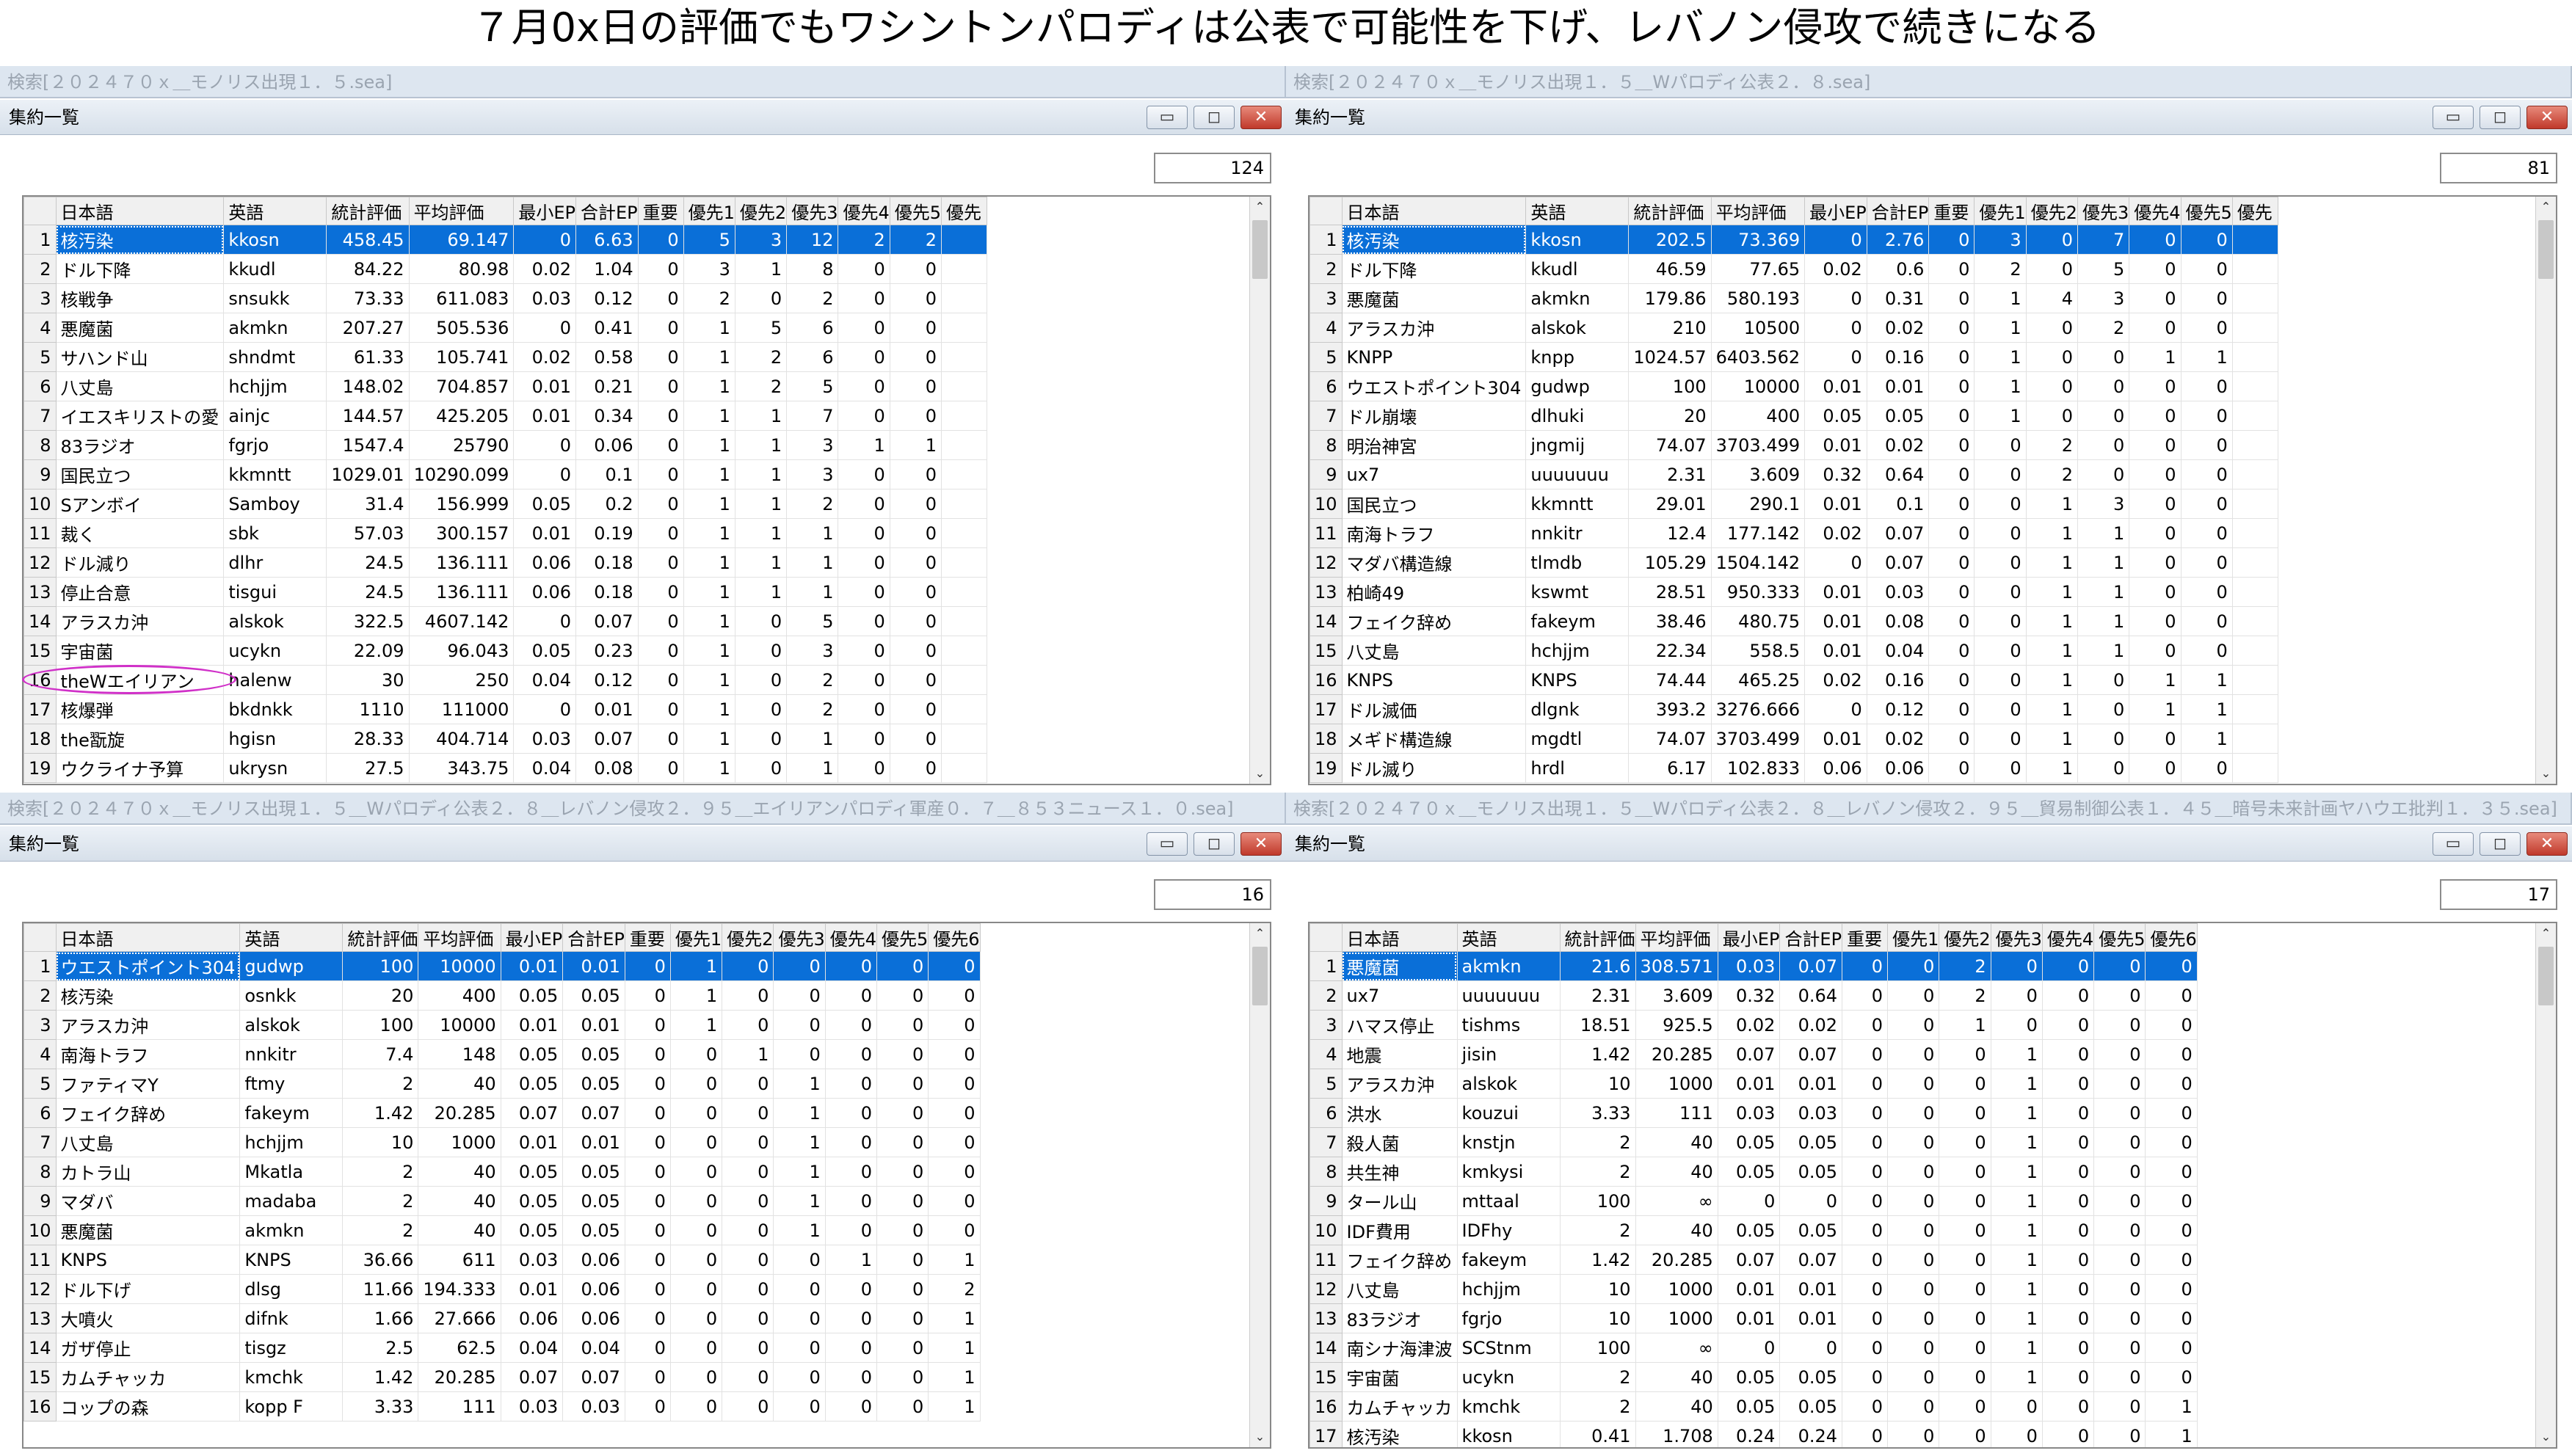 This screenshot has width=2572, height=1456. I want to click on table-row: 15 宇宙菌 ucykn 2 40 0.05 0.05 0 0 0 1 0 0 0, so click(1753, 1377).